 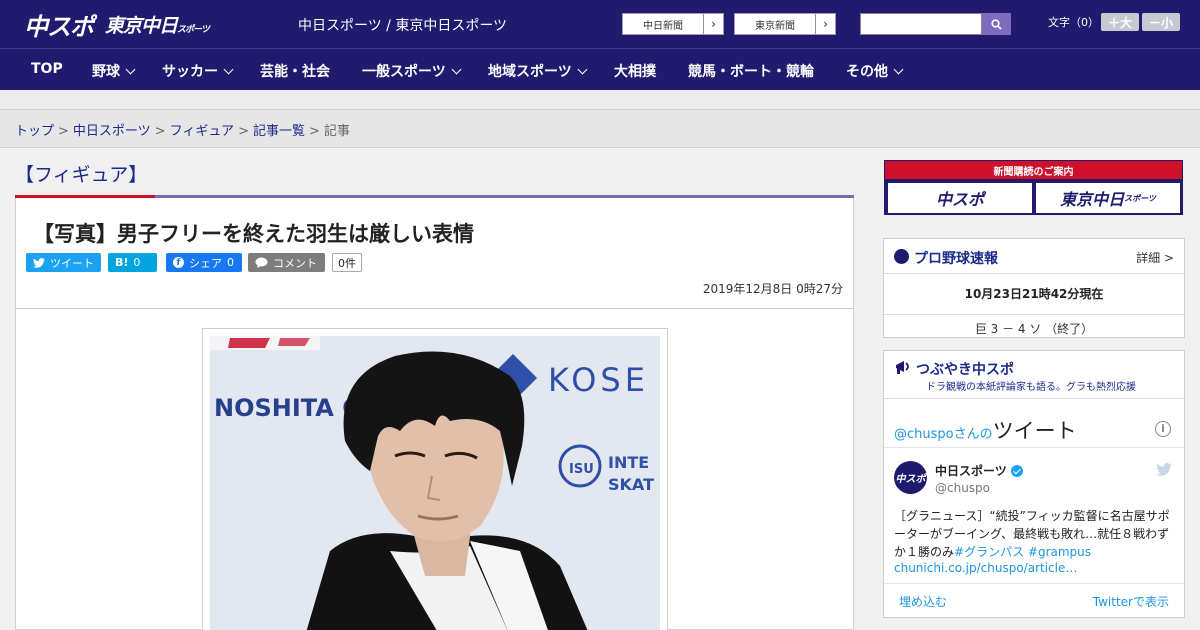 I want to click on breadcrumb: トップ > 中日スポーツ > フィギュア > 記事一覧 > 記事, so click(x=600, y=129).